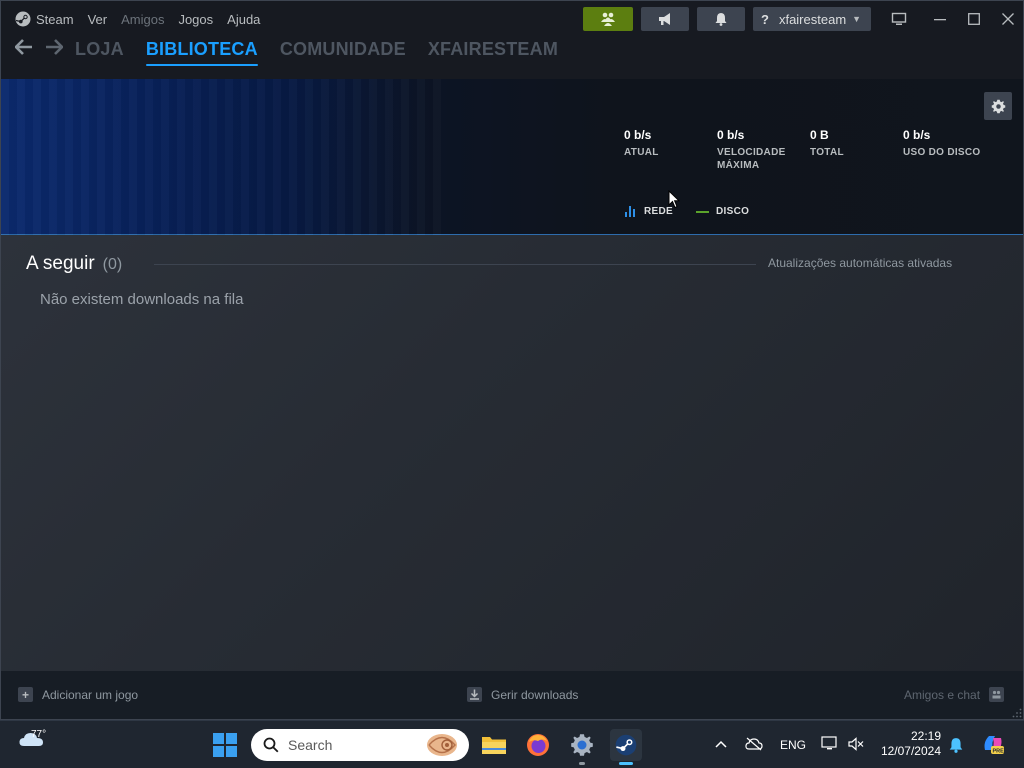  I want to click on main-navigation: LOJA BIBLIOTECA COMUNIDADE XFAIRESTEAM, so click(290, 49).